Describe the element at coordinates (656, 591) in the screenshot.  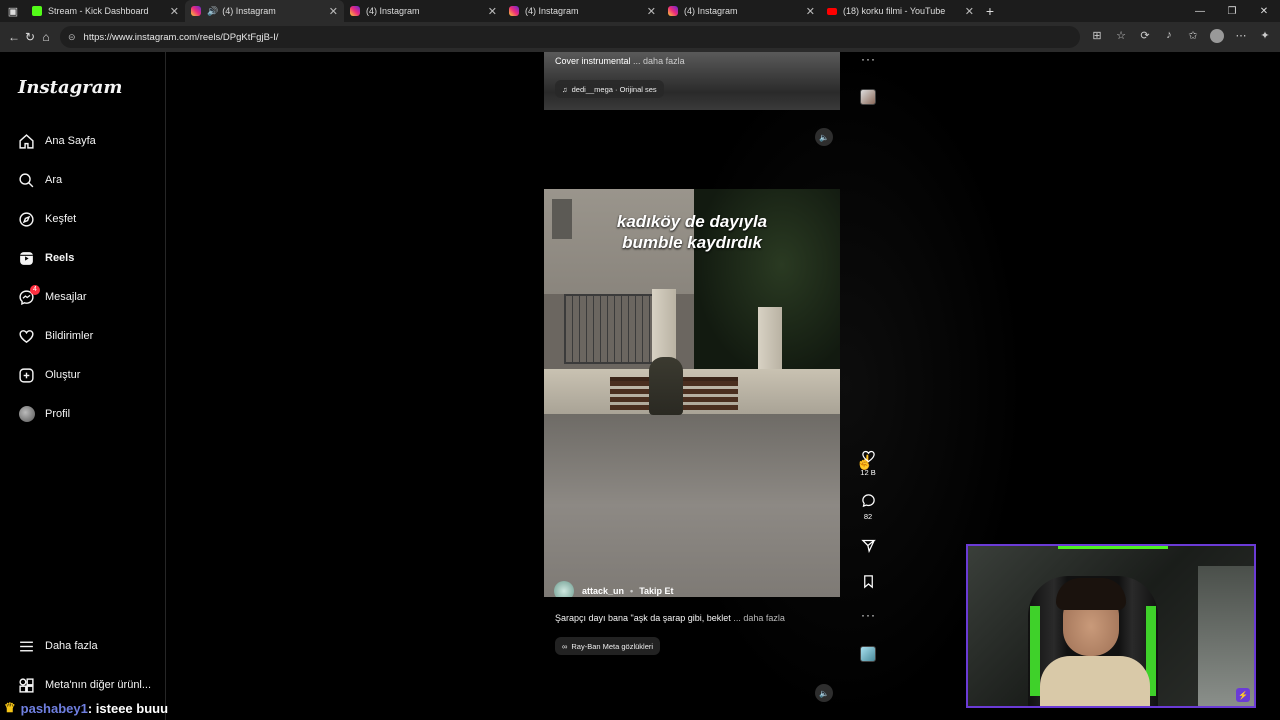
I see `follow-button: Takip Et` at that location.